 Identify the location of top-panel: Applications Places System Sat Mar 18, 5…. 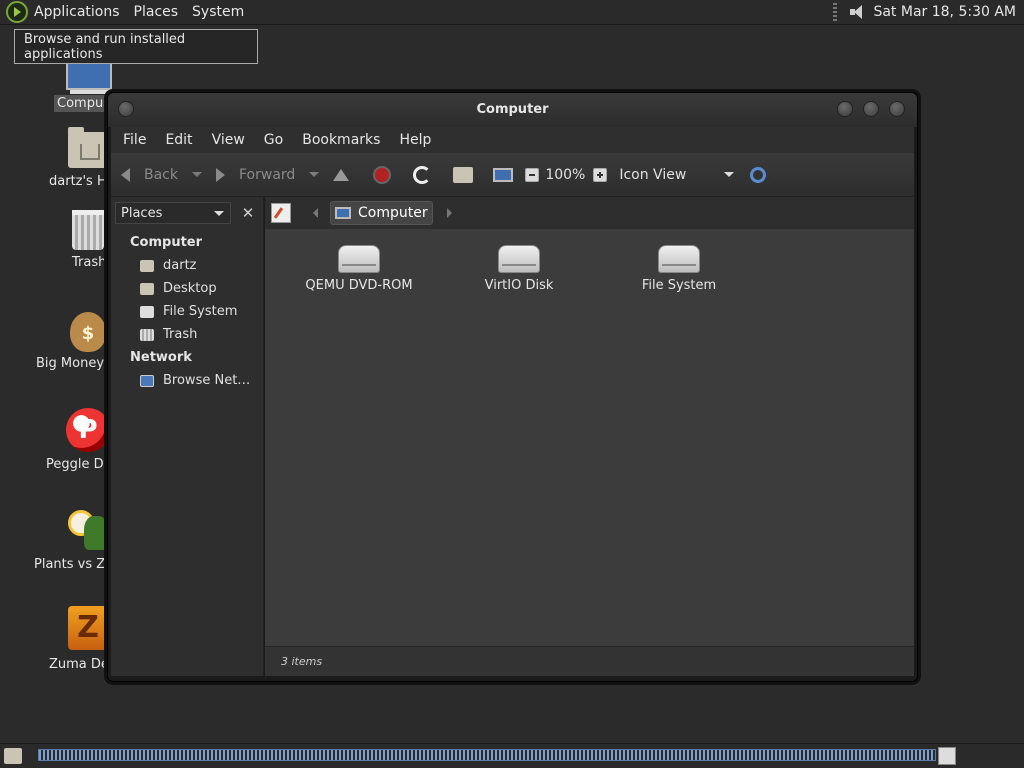
(512, 12).